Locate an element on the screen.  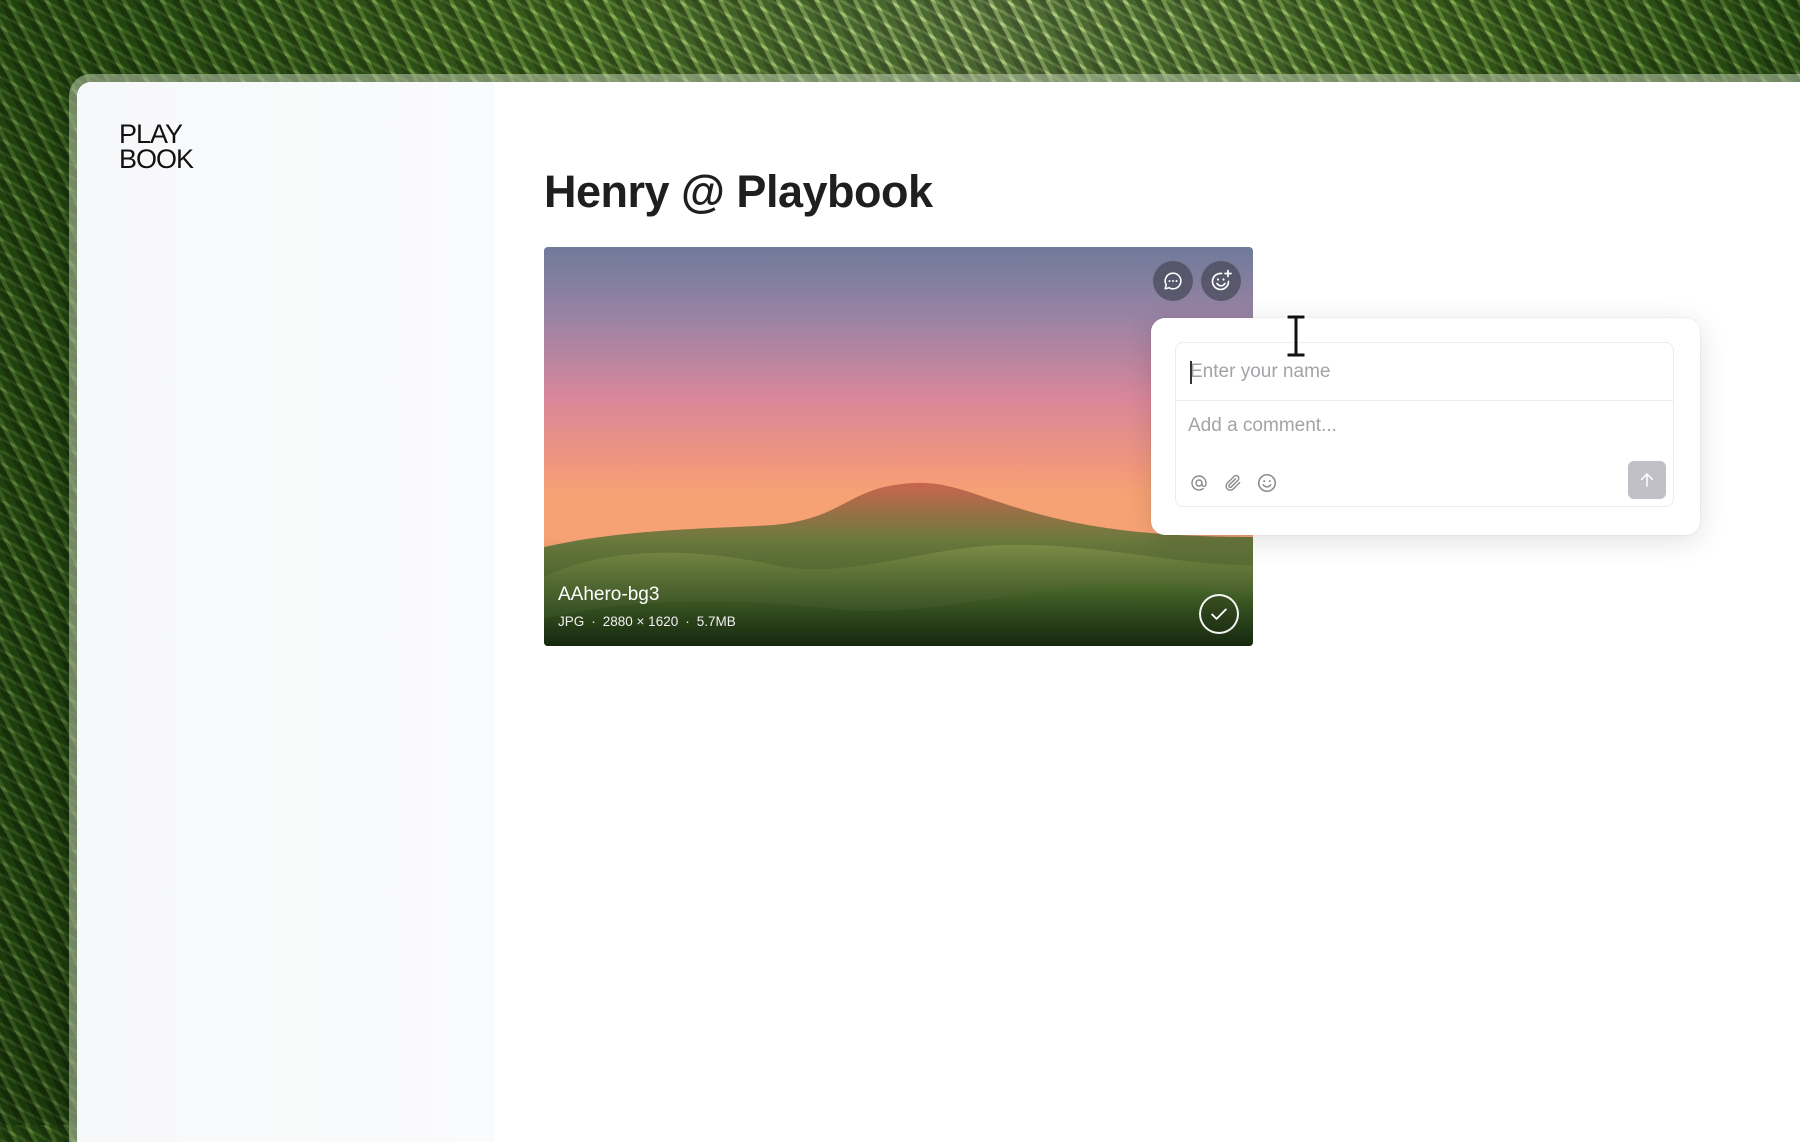
asset-card: AAhero-bg3 JPG · 2880 × 1620 · 5.7MB is located at coordinates (898, 446).